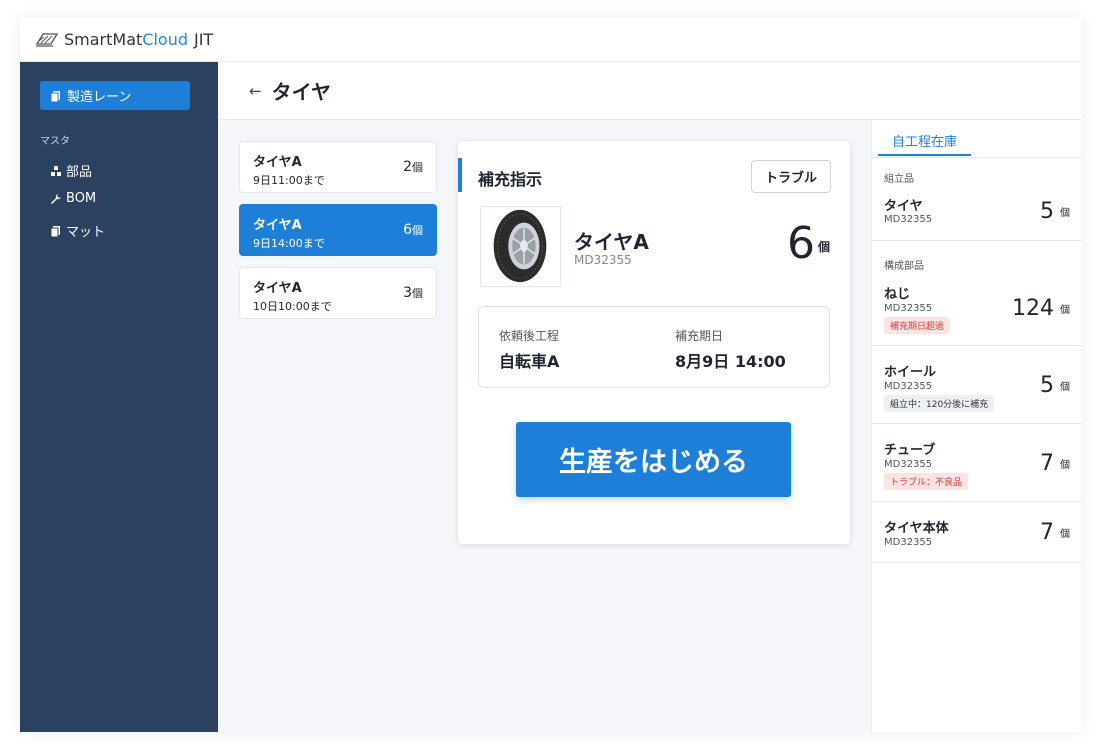 Image resolution: width=1102 pixels, height=756 pixels. I want to click on inventory-row: タイヤ本体 MD32355 7個, so click(977, 532).